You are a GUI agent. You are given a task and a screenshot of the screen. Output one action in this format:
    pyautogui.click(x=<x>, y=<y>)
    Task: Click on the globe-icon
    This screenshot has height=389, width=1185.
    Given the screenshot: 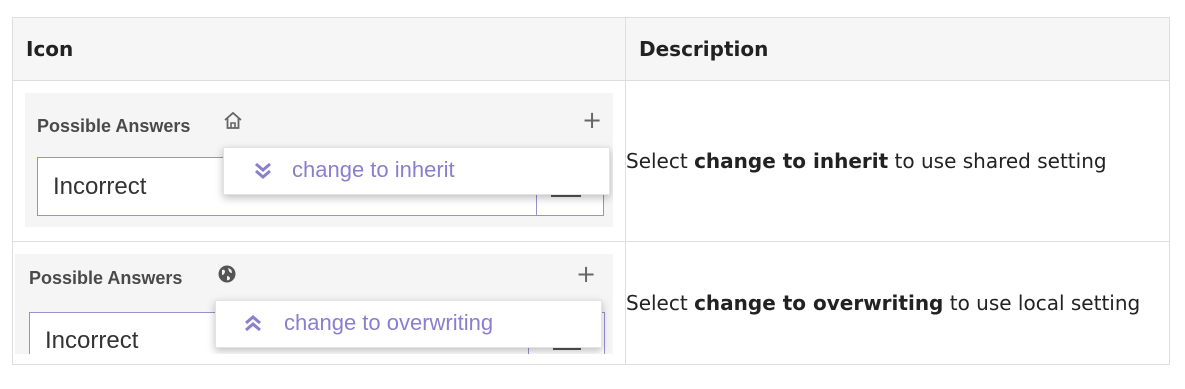 What is the action you would take?
    pyautogui.click(x=227, y=274)
    